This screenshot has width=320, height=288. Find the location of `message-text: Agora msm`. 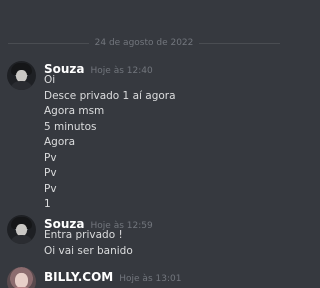

message-text: Agora msm is located at coordinates (74, 111).